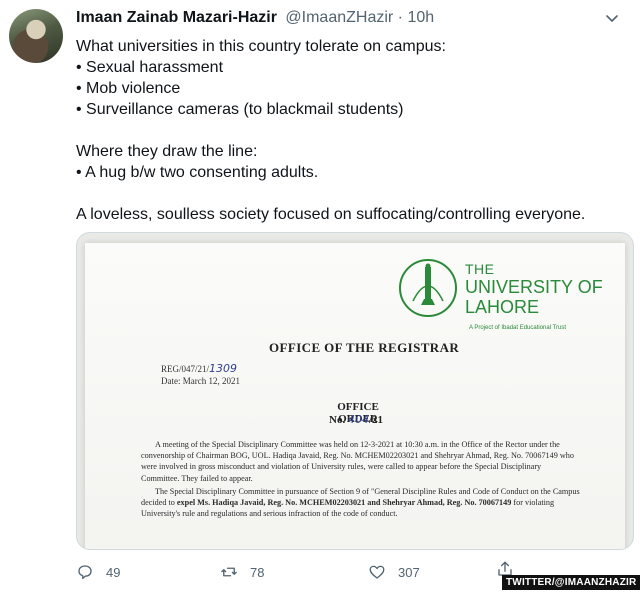  I want to click on reply-button: 49, so click(98, 572).